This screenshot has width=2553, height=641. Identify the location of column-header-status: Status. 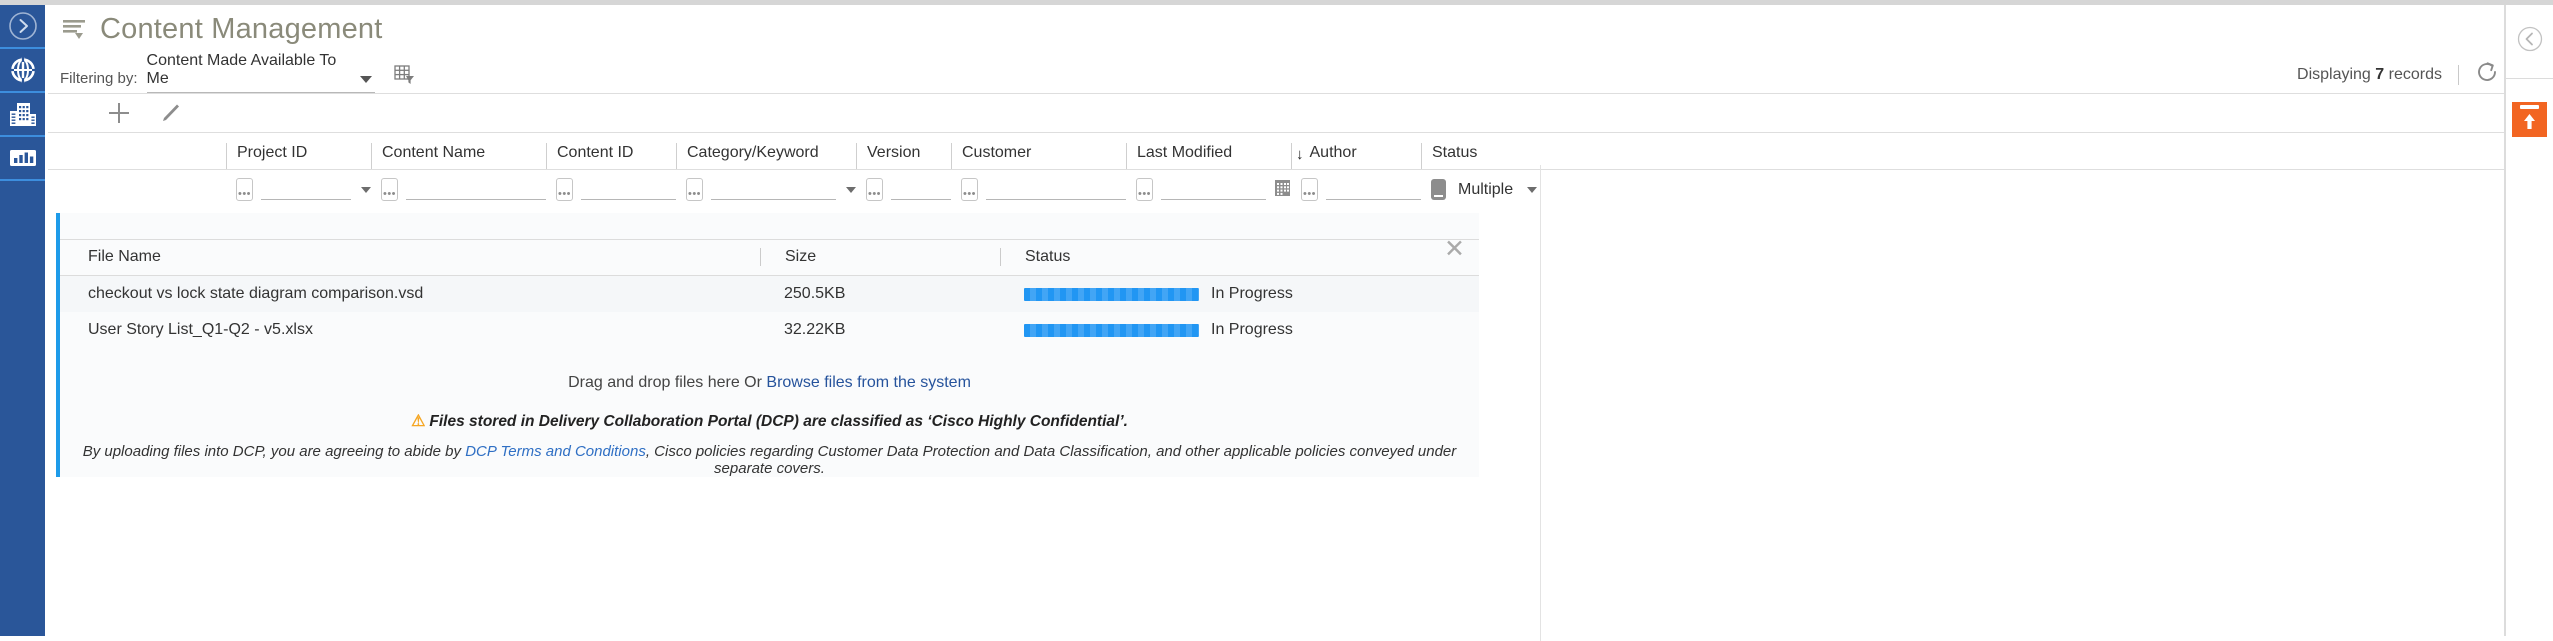
(1506, 156).